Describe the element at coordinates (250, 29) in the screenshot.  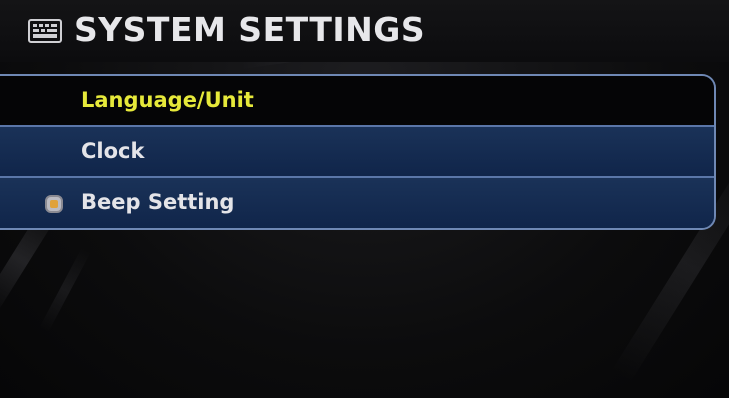
I see `page-title: SYSTEM SETTINGS` at that location.